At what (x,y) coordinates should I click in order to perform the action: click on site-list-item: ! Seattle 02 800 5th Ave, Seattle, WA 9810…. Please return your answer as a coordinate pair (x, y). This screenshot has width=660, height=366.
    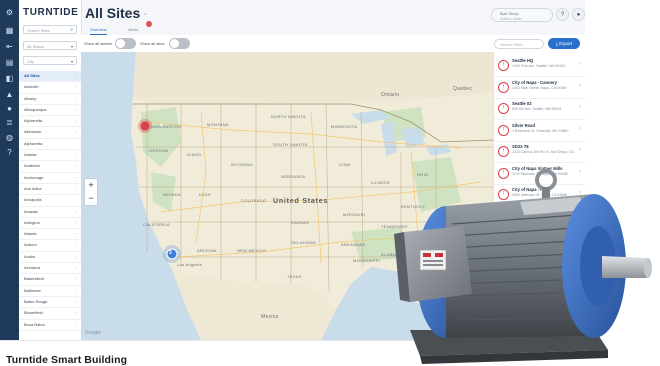
    Looking at the image, I should click on (539, 109).